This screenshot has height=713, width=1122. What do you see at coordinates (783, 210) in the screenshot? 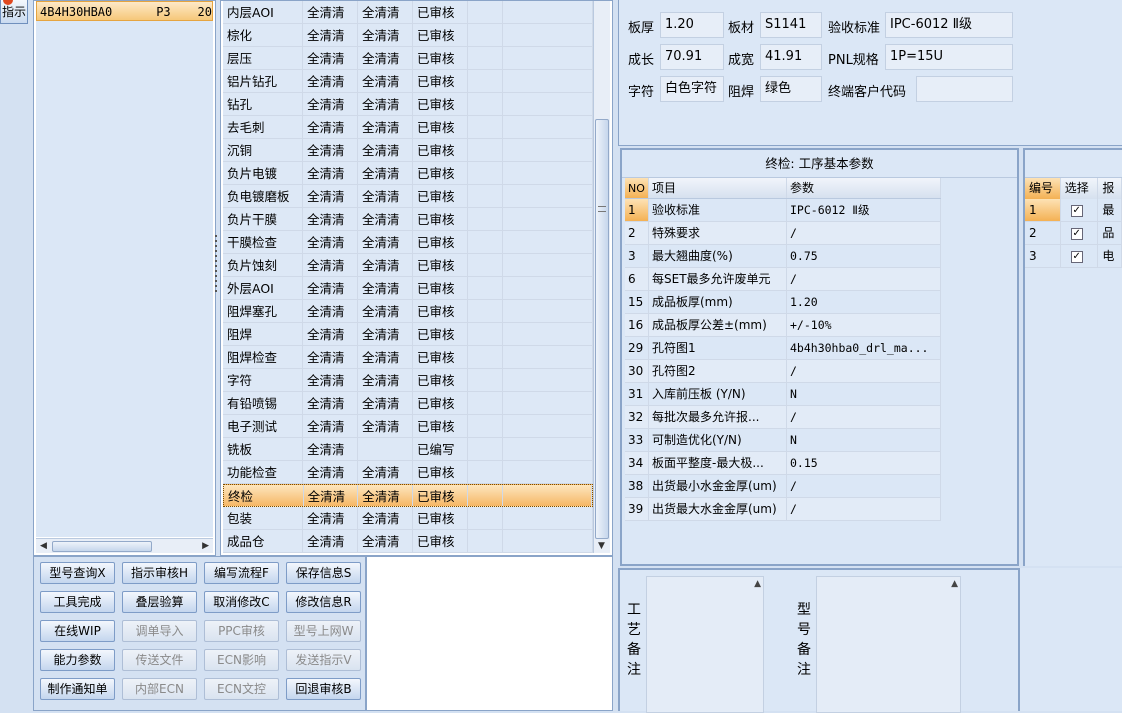
I see `param-row: 1 验收标准 IPC-6012 Ⅱ级` at bounding box center [783, 210].